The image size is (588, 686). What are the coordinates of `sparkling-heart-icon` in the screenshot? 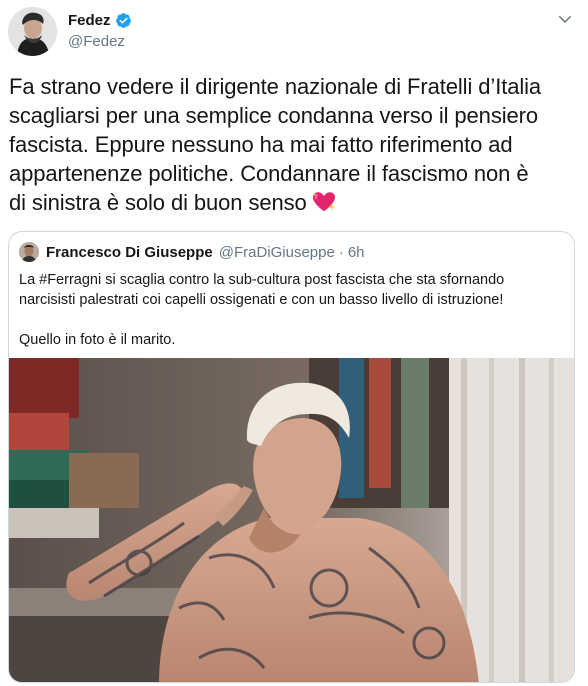 It's located at (323, 202).